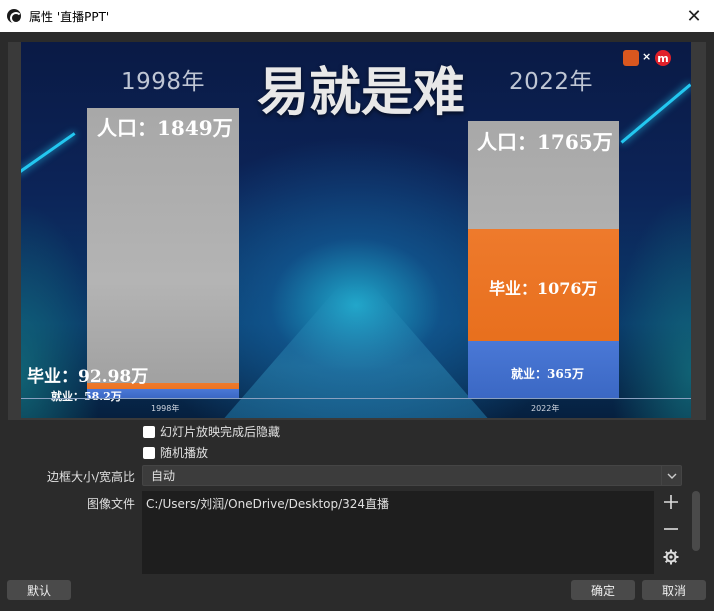  I want to click on label-left-graduates: 毕业：92.98万, so click(88, 377).